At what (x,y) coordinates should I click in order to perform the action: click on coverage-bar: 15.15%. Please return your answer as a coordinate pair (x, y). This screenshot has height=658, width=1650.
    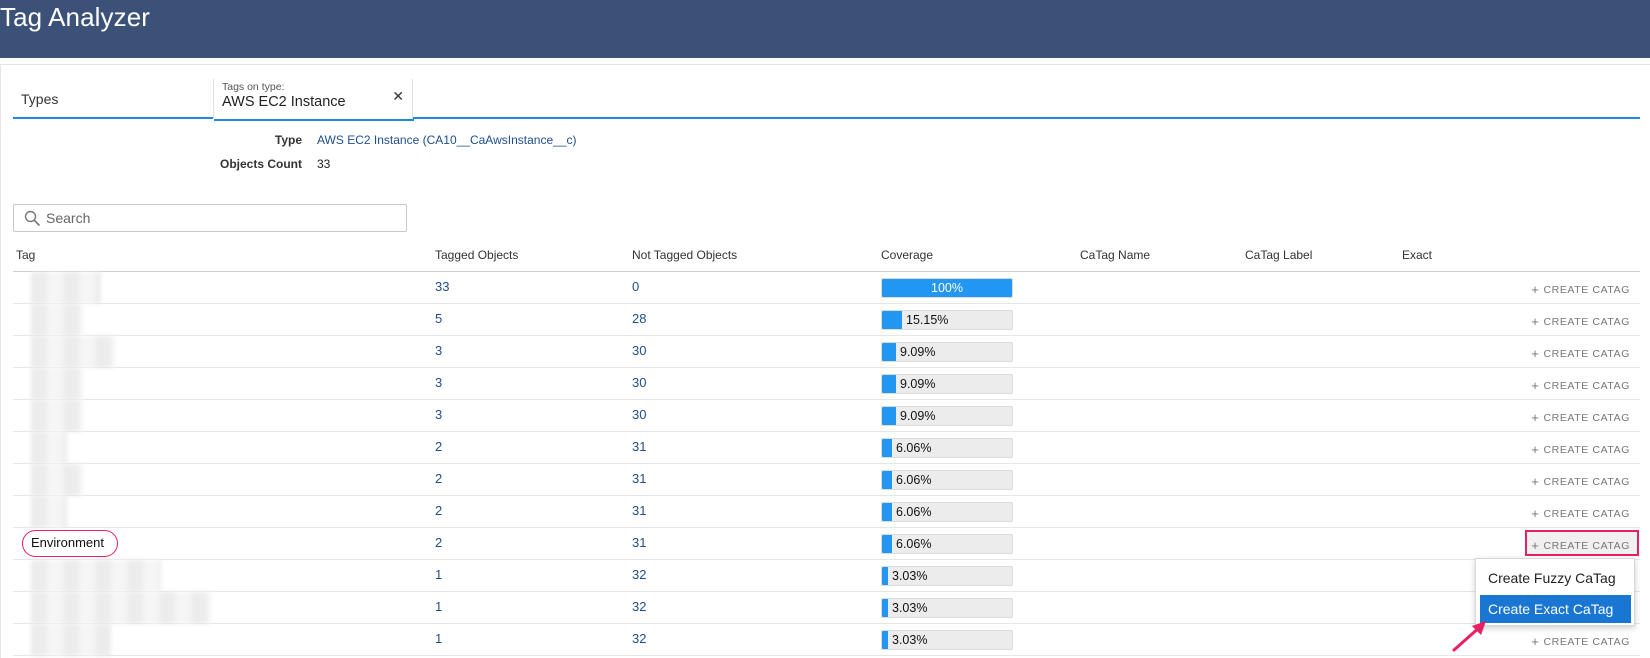
    Looking at the image, I should click on (947, 320).